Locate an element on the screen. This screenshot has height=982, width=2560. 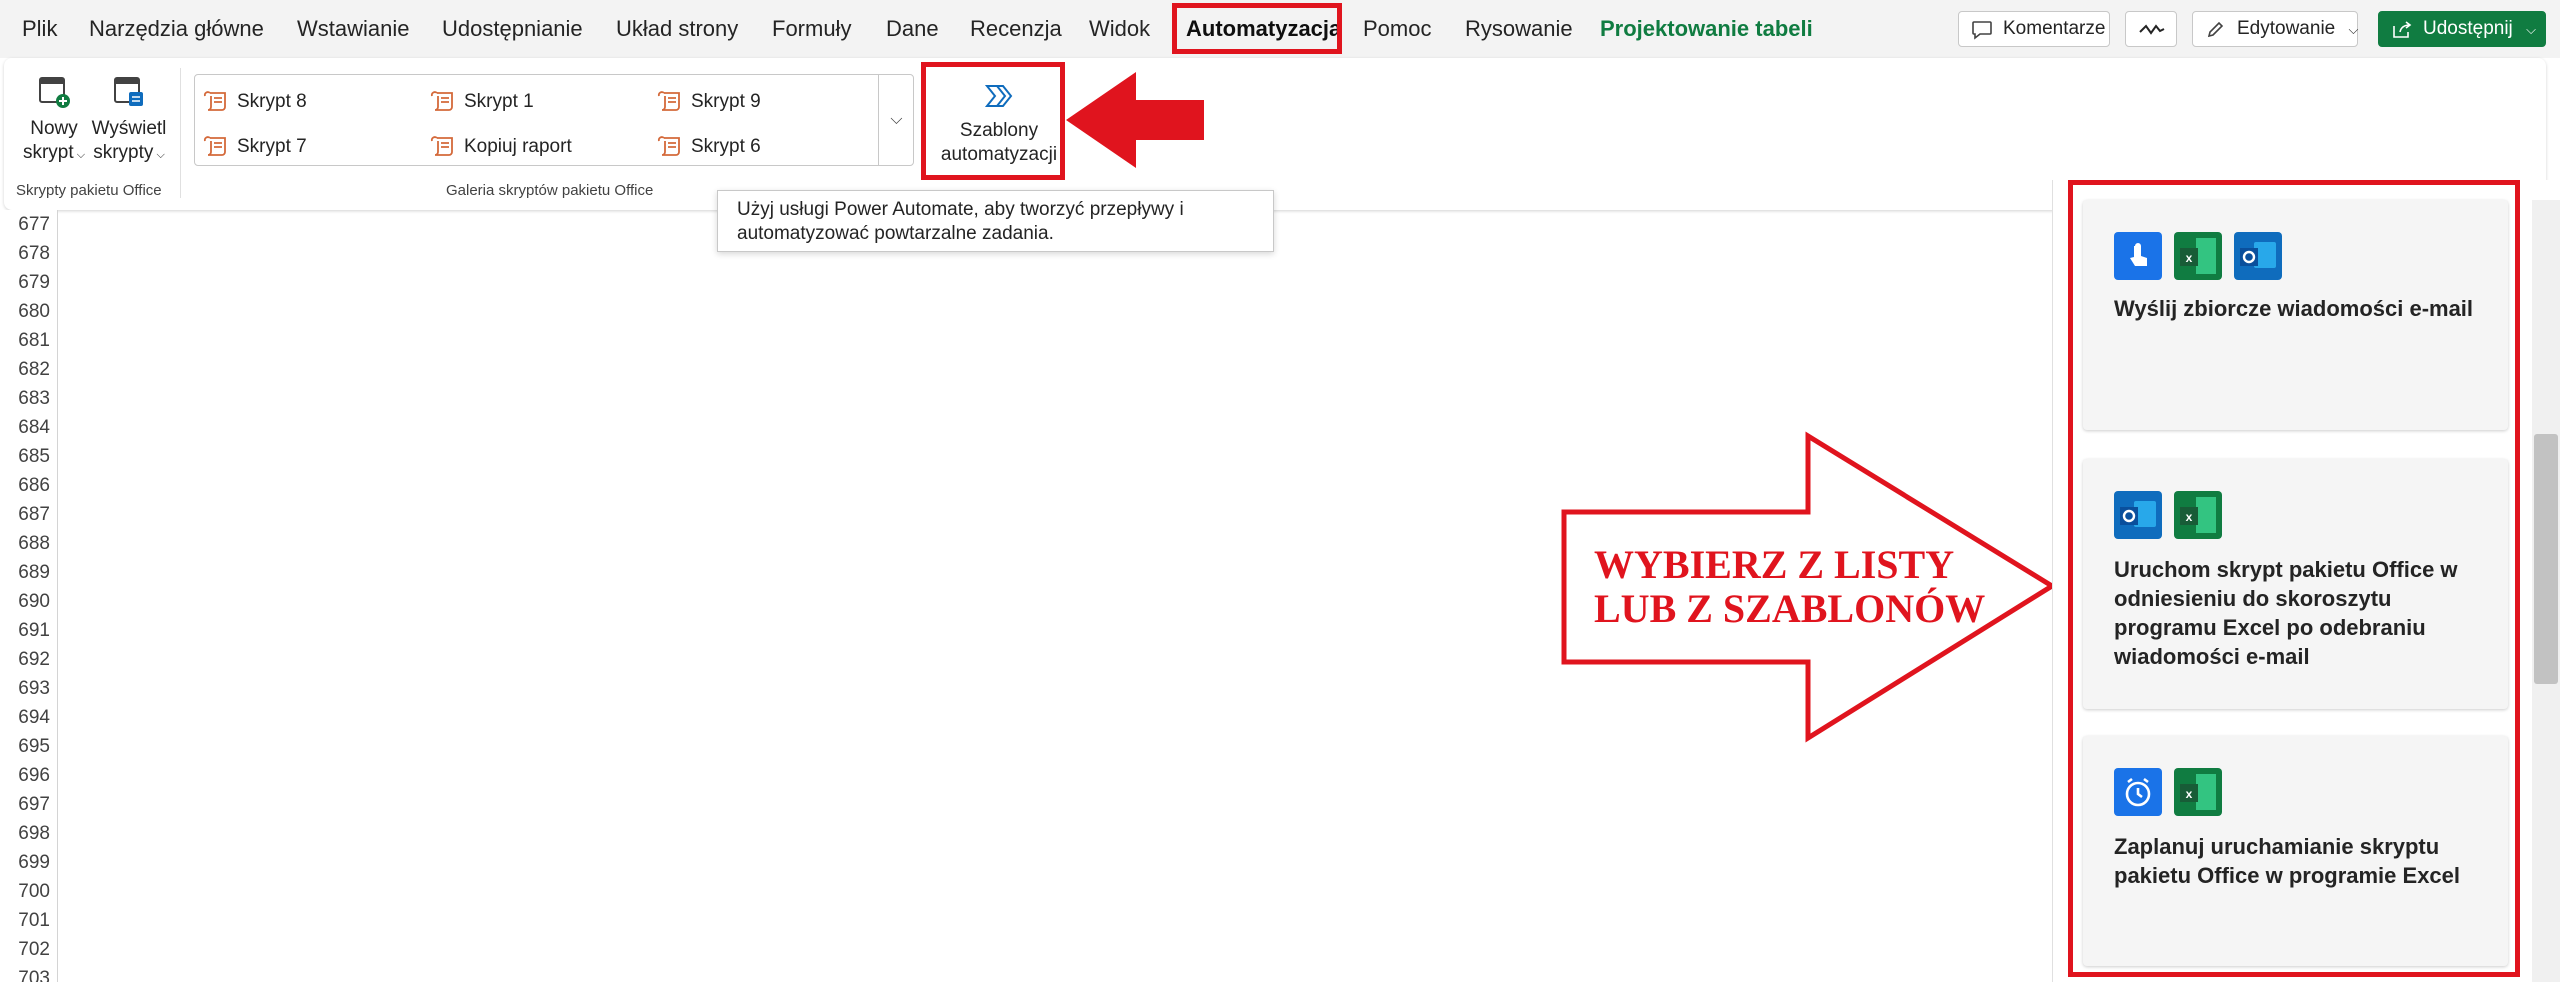
annotation-line-2: LUB Z SZABLONÓW is located at coordinates (1790, 608).